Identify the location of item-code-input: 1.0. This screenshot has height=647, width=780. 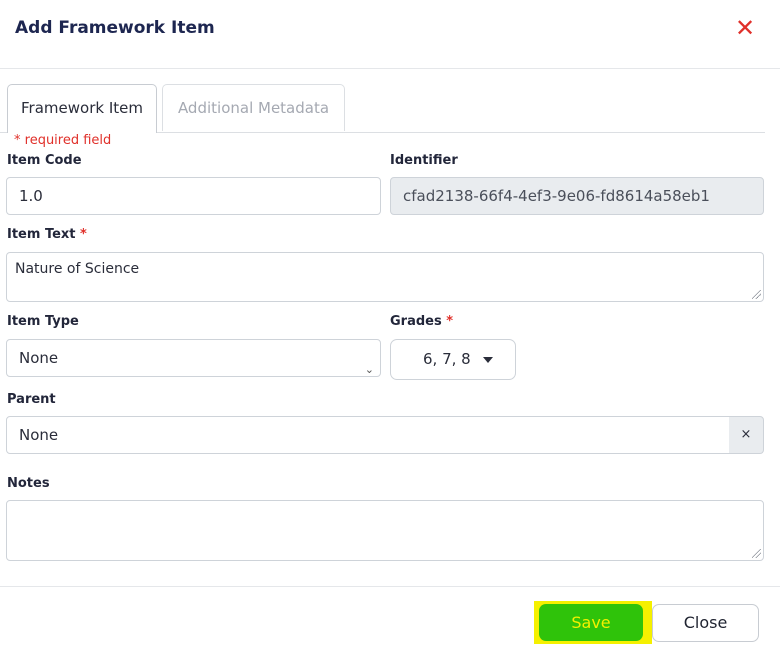
(193, 196).